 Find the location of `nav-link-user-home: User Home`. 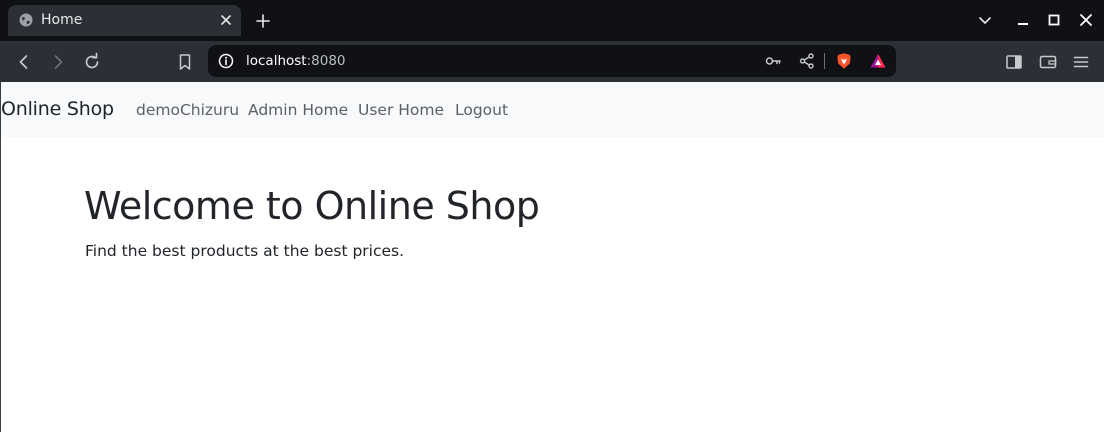

nav-link-user-home: User Home is located at coordinates (401, 110).